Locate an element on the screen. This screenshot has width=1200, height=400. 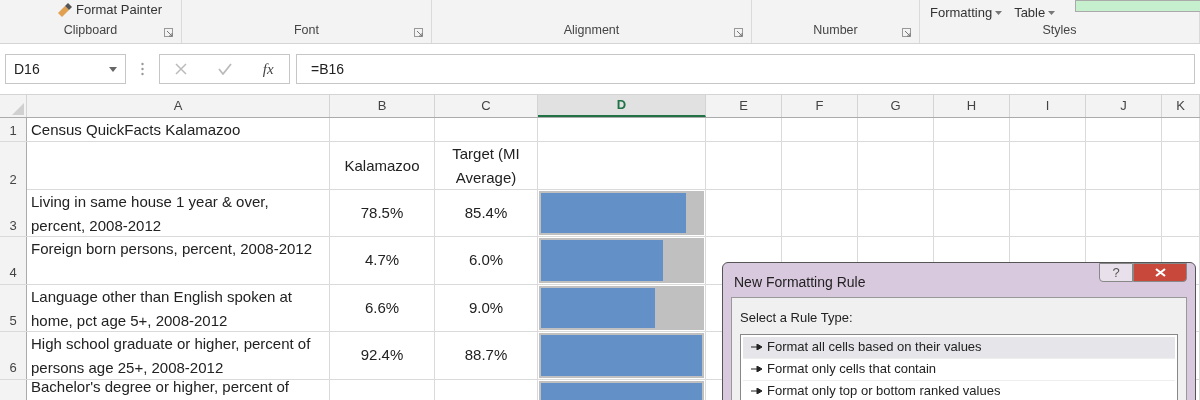
table-cell-text: Target (MI Average) is located at coordinates (486, 166).